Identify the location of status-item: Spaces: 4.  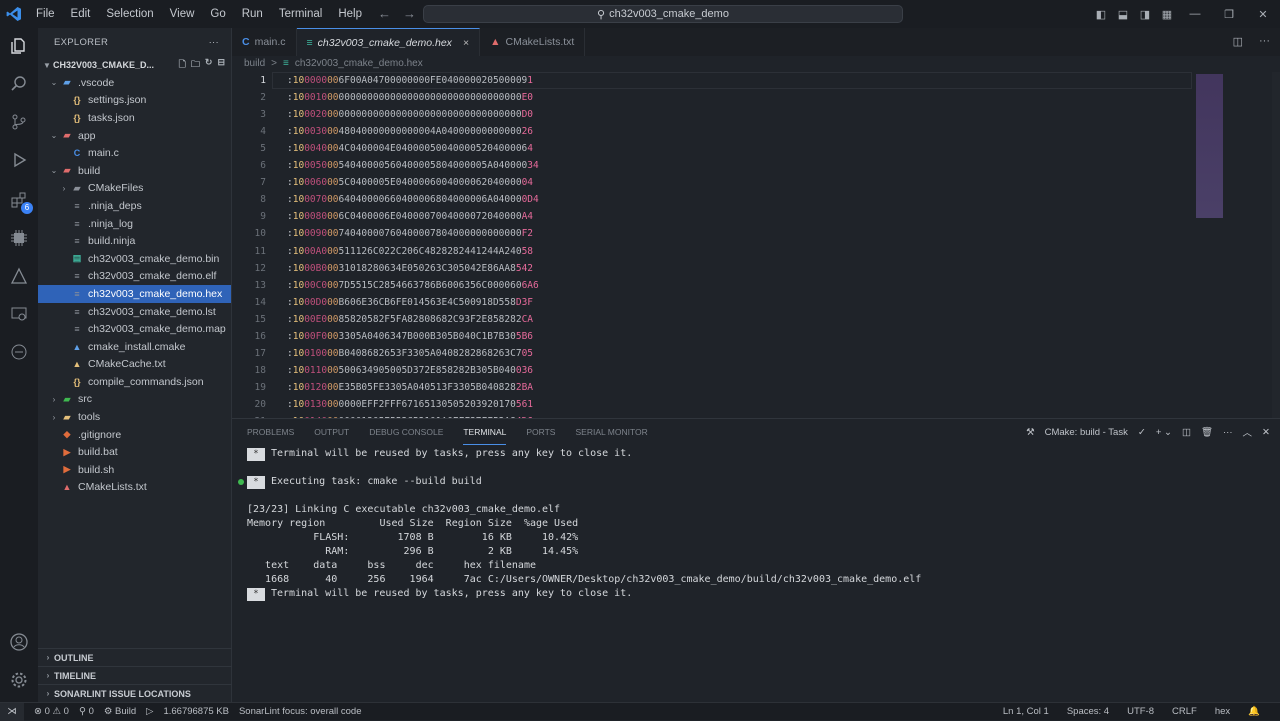
(1088, 711).